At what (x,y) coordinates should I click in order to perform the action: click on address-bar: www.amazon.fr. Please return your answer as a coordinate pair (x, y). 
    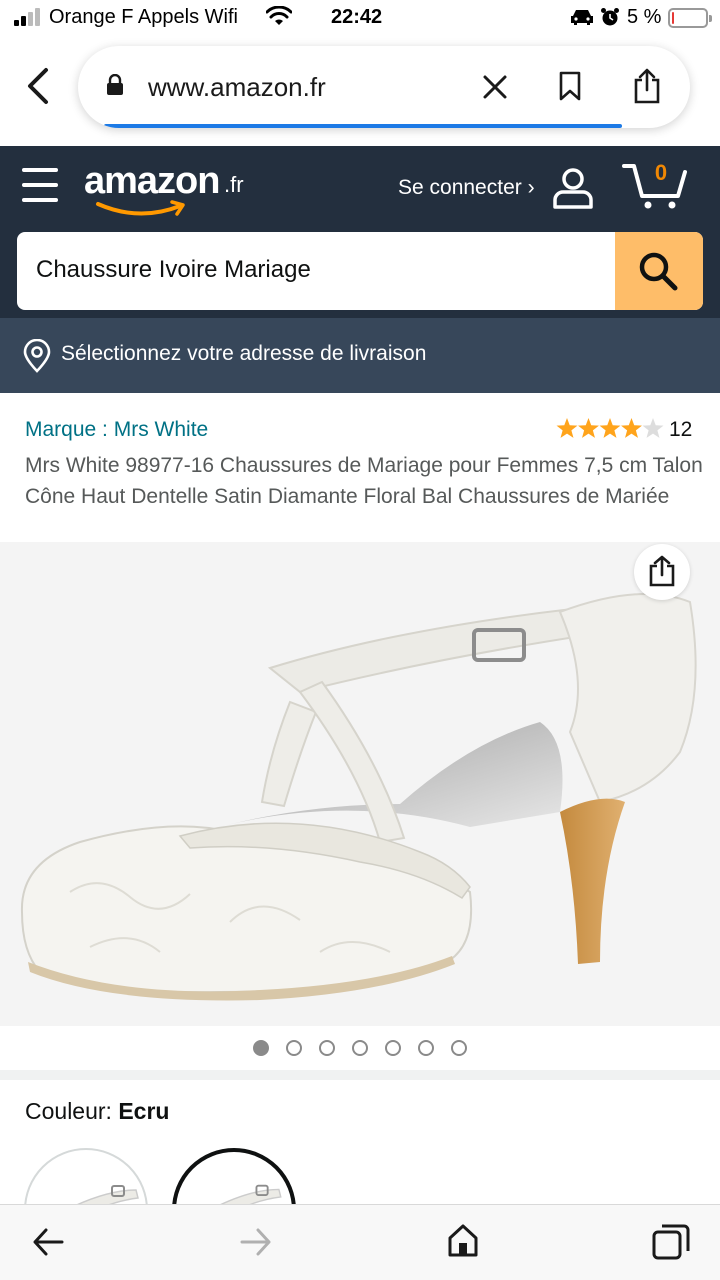
    Looking at the image, I should click on (384, 87).